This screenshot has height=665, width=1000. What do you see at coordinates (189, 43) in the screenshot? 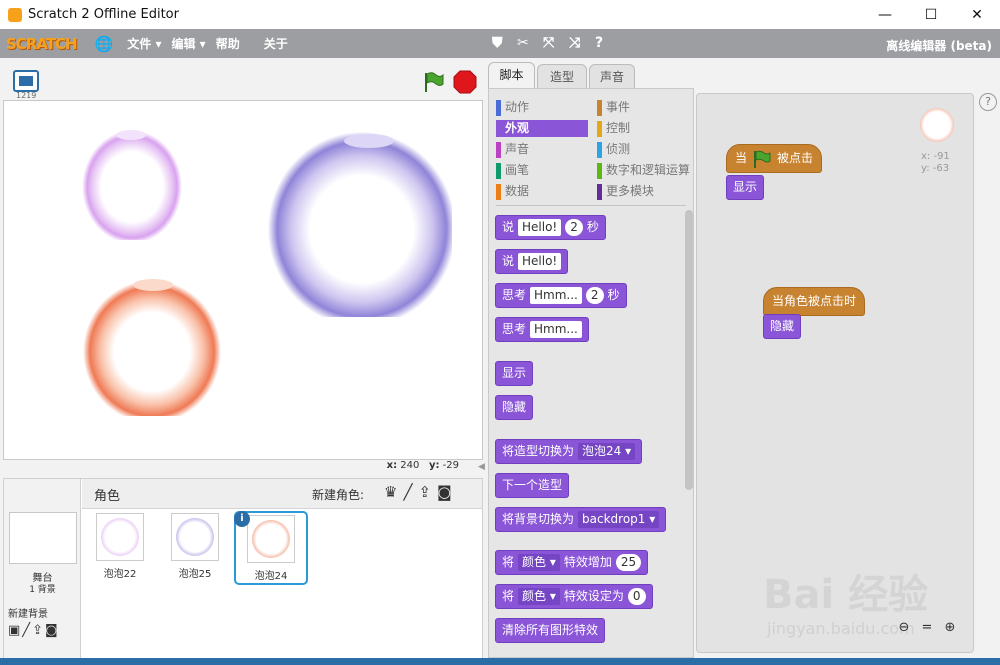
I see `menu-edit: 编辑 ▾` at bounding box center [189, 43].